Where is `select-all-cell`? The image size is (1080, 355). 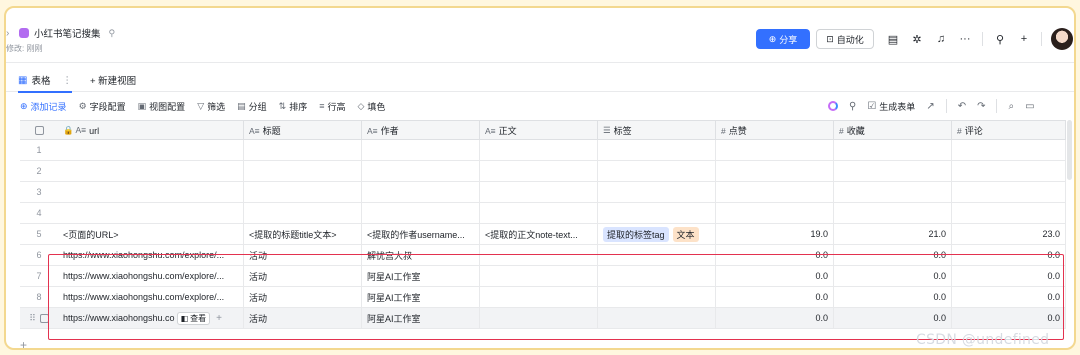 select-all-cell is located at coordinates (39, 130).